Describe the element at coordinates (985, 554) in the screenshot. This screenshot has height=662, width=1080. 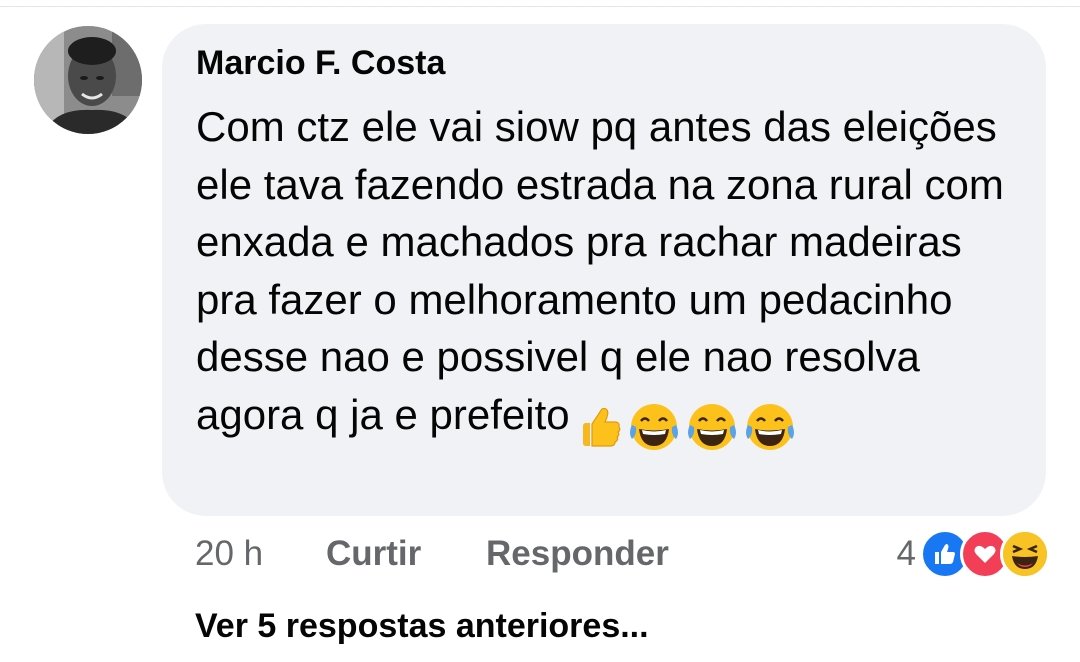
I see `reaction-icons` at that location.